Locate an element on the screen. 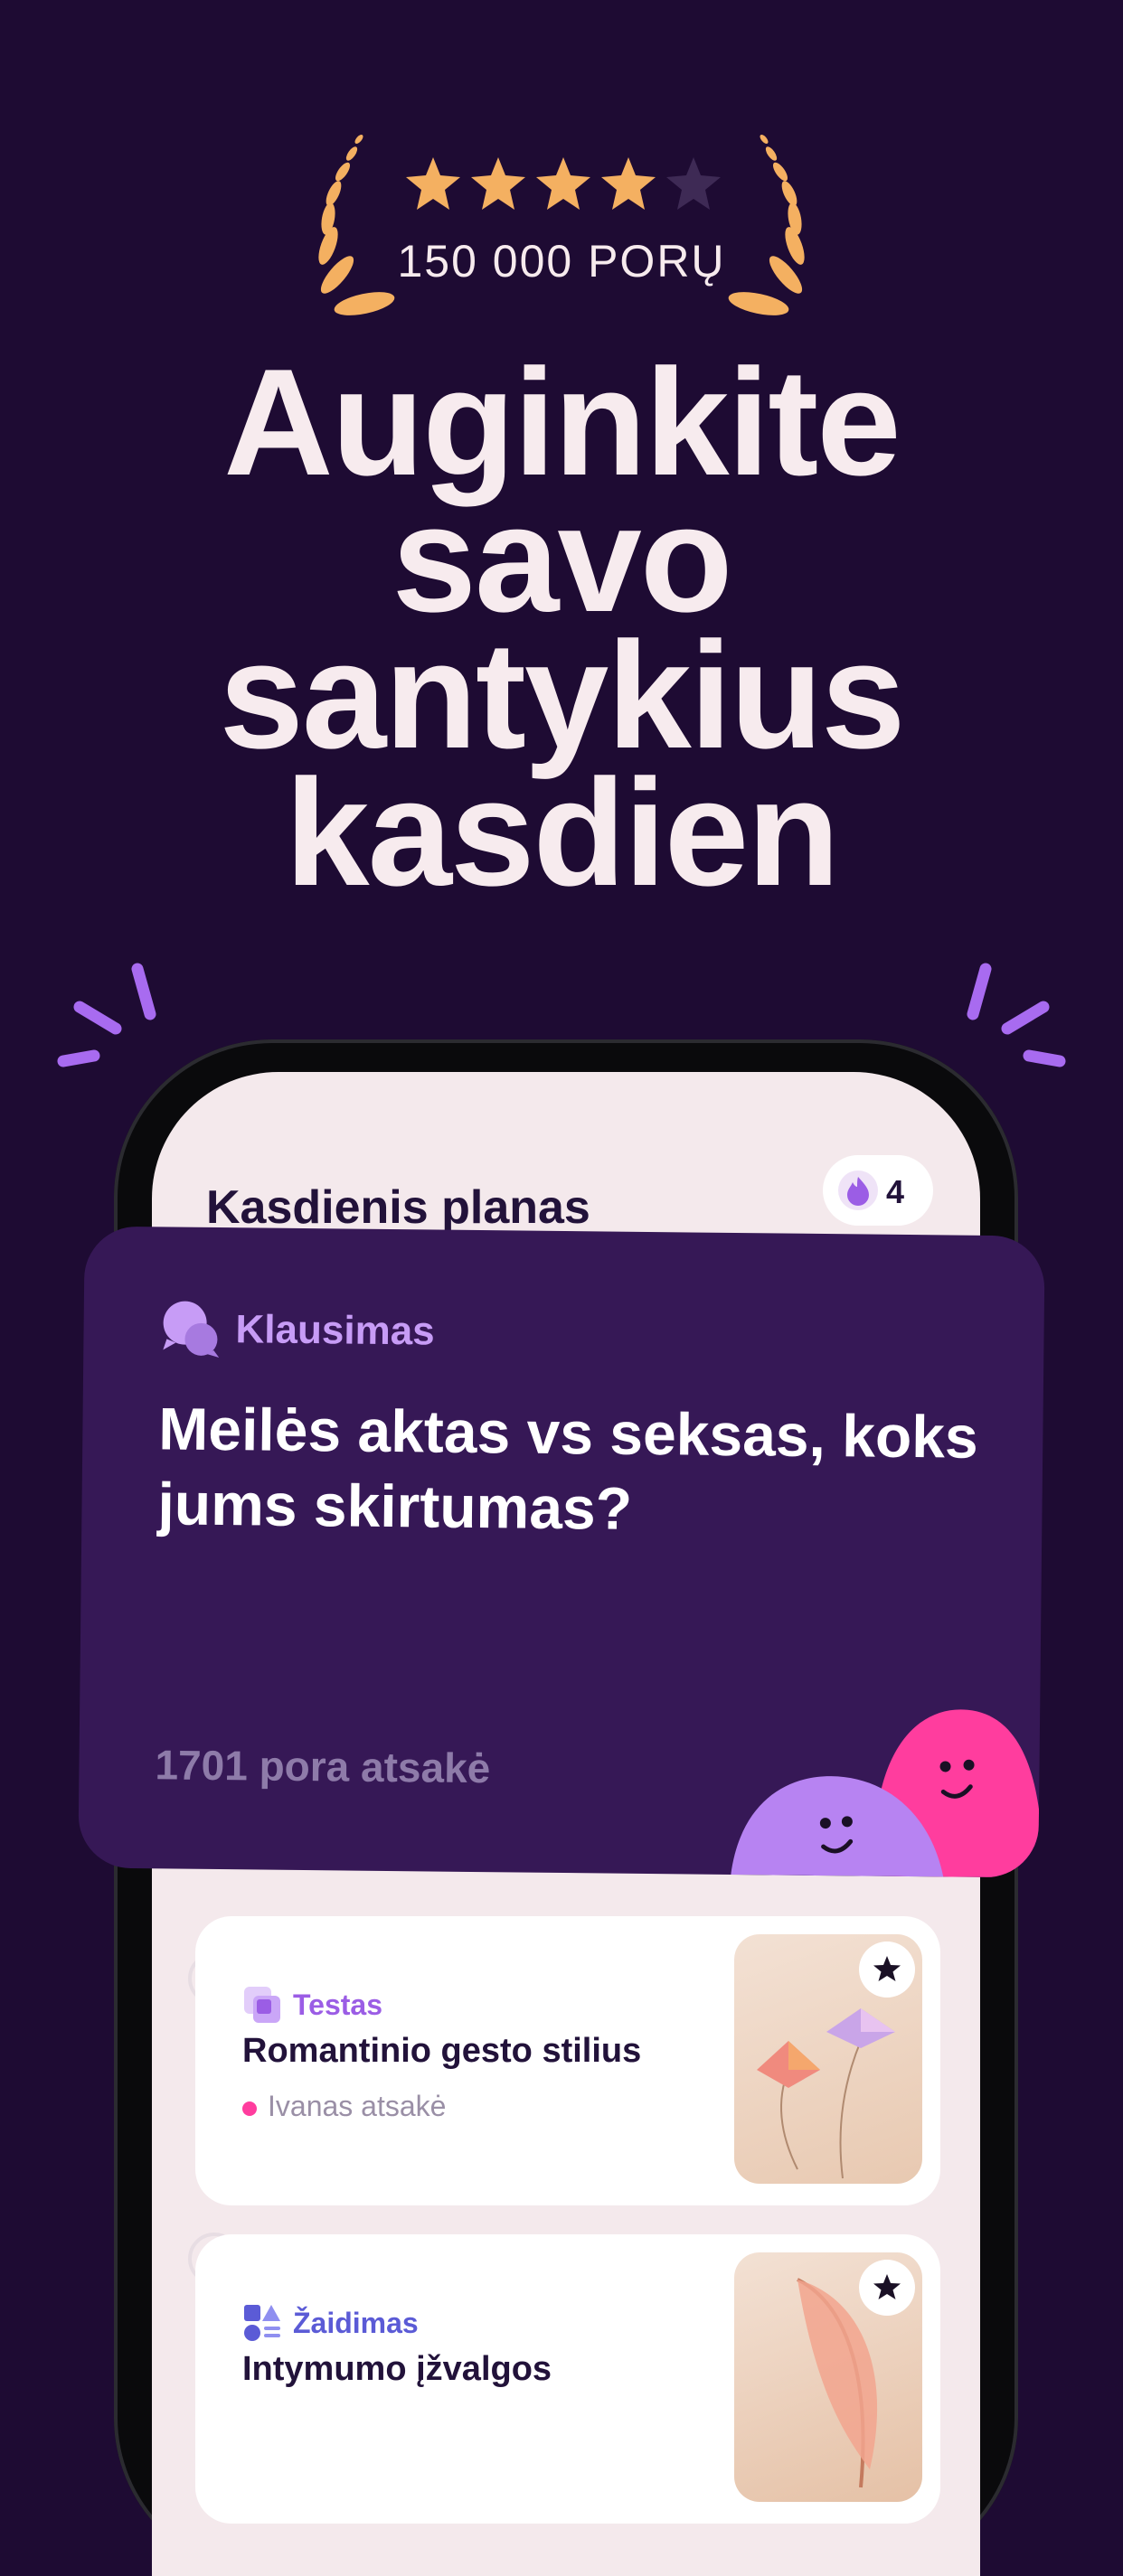 The width and height of the screenshot is (1123, 2576). activity-title: Intymumo įžvalgos is located at coordinates (397, 2369).